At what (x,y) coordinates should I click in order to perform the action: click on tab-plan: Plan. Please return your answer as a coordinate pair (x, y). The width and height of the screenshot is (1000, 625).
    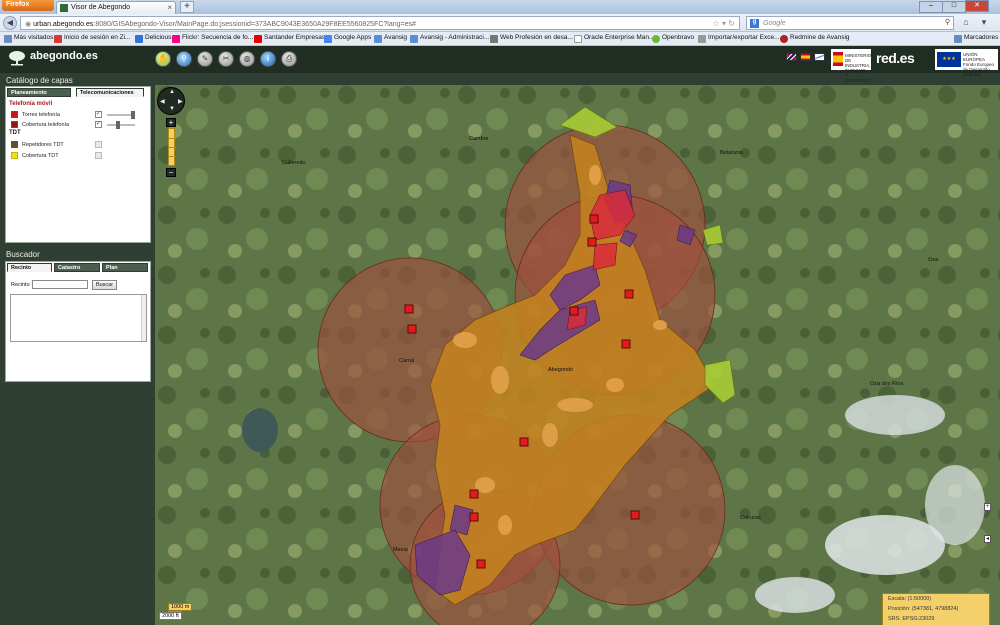
    Looking at the image, I should click on (125, 267).